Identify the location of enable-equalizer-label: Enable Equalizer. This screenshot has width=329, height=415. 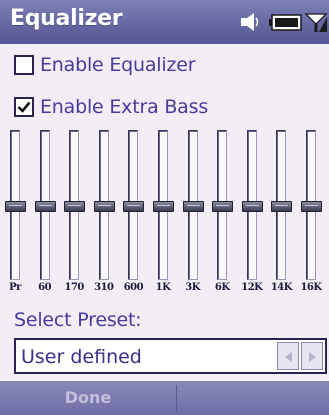
(118, 65).